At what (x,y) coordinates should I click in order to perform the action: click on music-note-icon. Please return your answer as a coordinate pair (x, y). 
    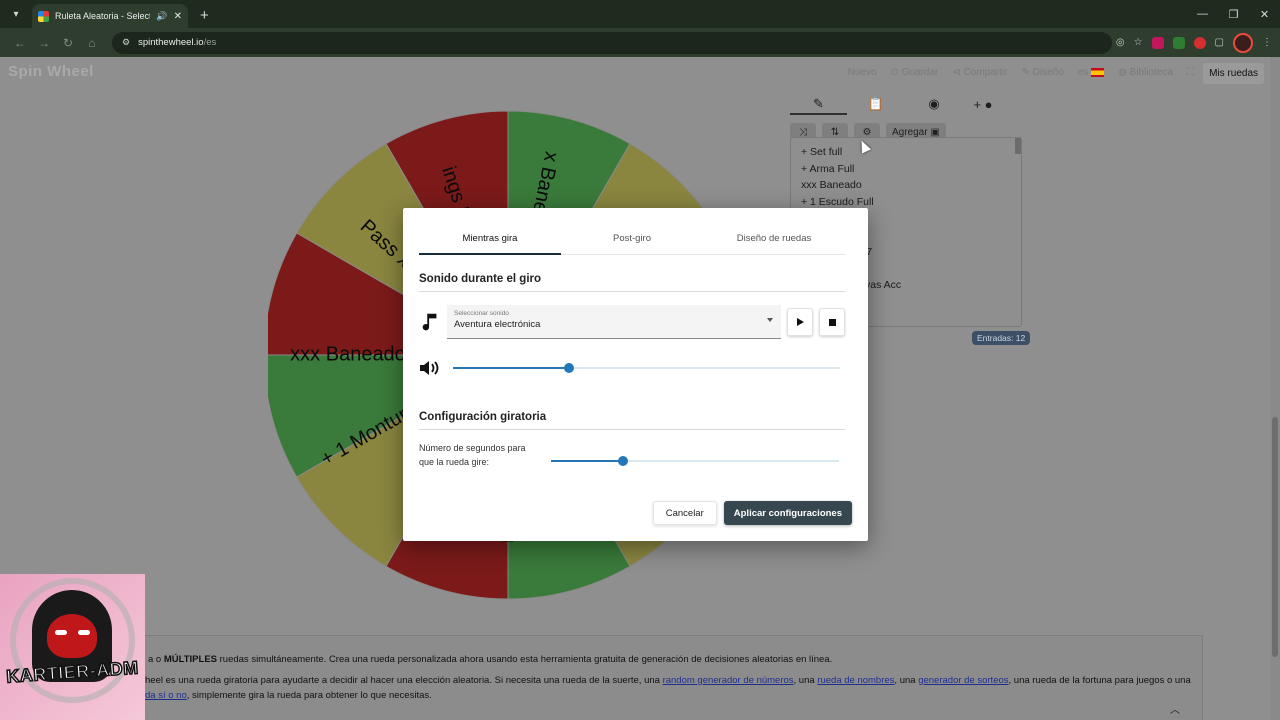
    Looking at the image, I should click on (429, 322).